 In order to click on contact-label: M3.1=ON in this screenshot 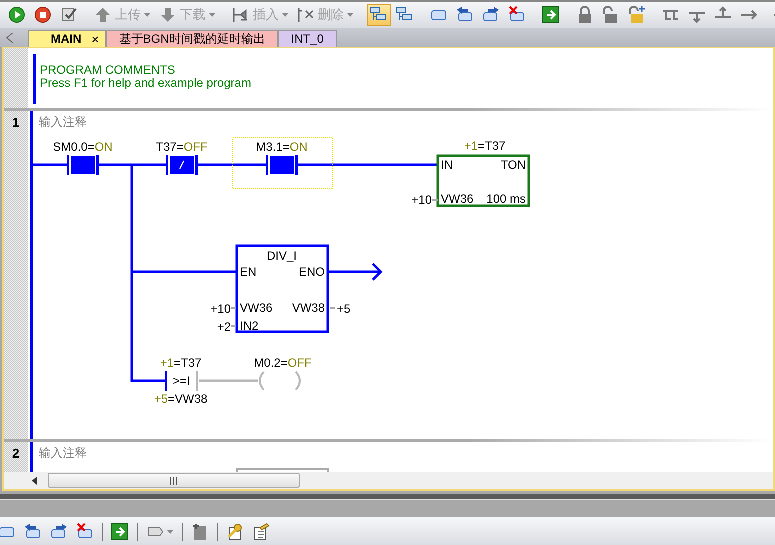, I will do `click(282, 147)`.